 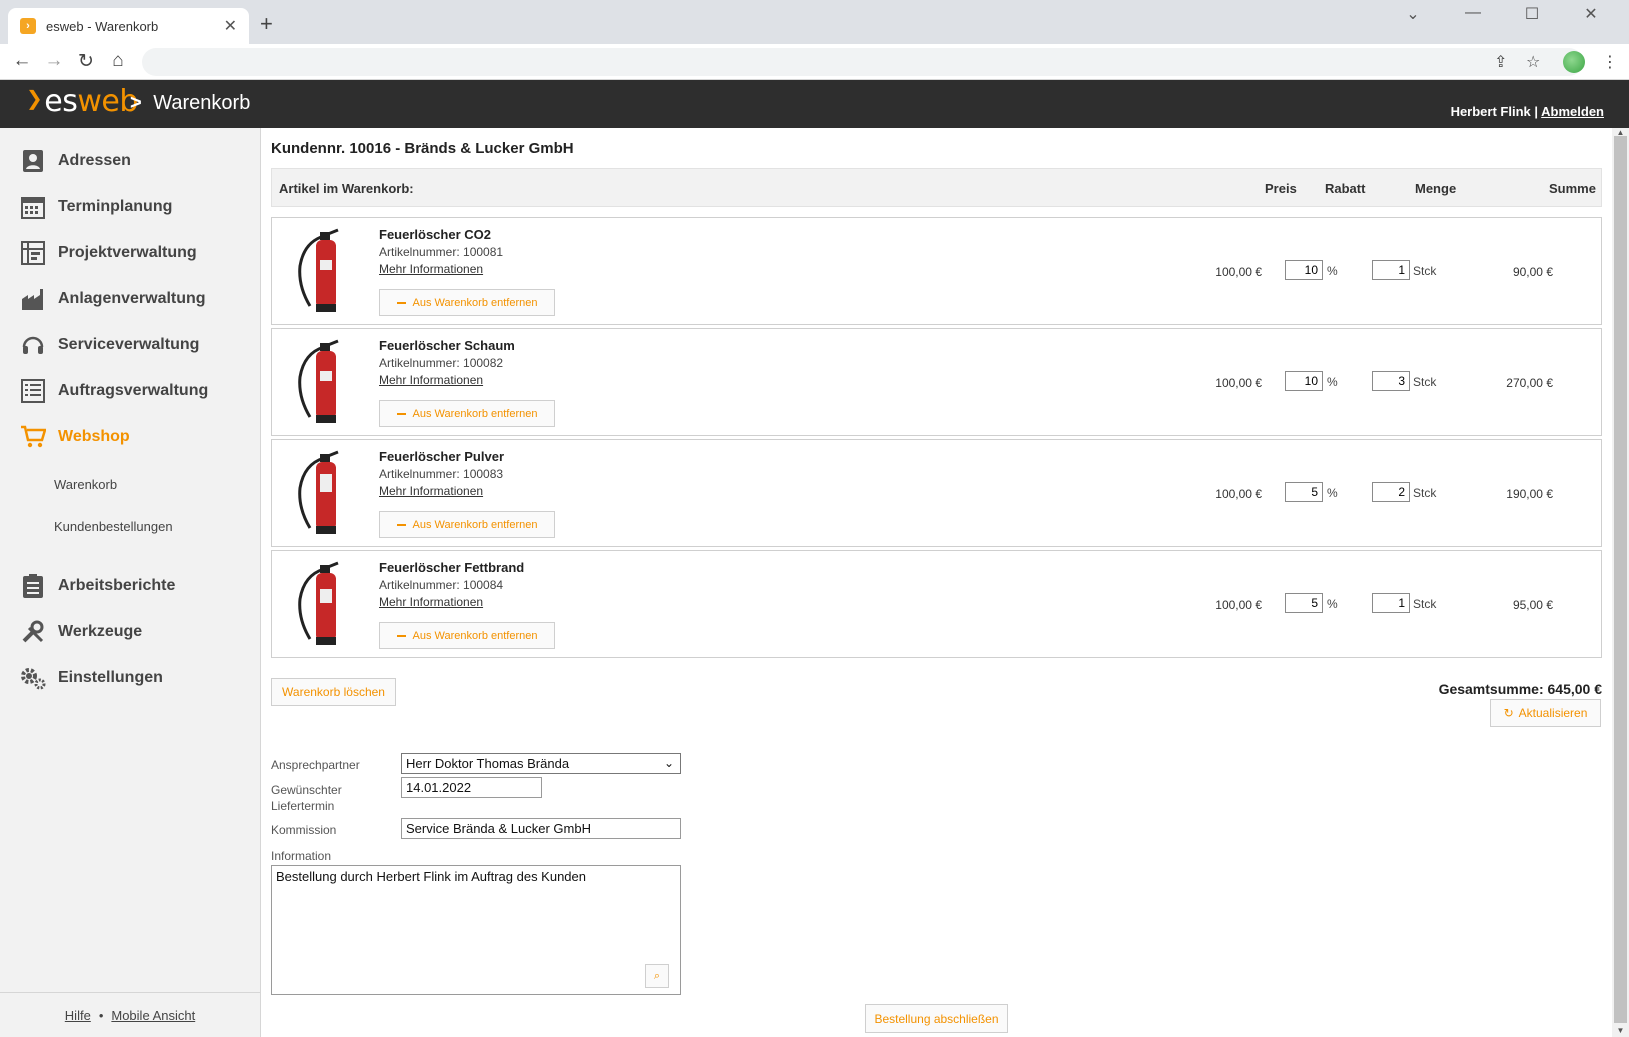 What do you see at coordinates (1574, 62) in the screenshot?
I see `profile-avatar` at bounding box center [1574, 62].